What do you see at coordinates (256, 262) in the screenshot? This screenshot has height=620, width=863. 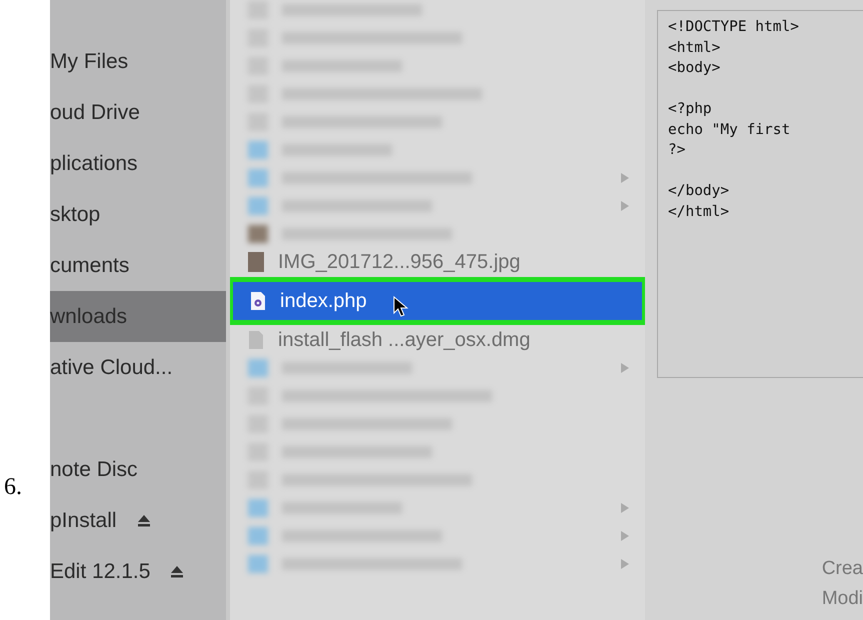 I see `image-thumbnail-icon` at bounding box center [256, 262].